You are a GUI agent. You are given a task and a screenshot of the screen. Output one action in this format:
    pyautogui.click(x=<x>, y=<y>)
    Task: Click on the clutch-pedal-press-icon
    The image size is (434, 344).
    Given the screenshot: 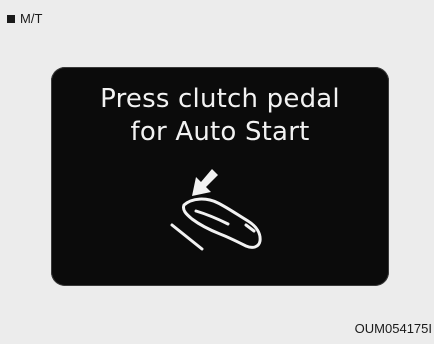 What is the action you would take?
    pyautogui.click(x=216, y=210)
    